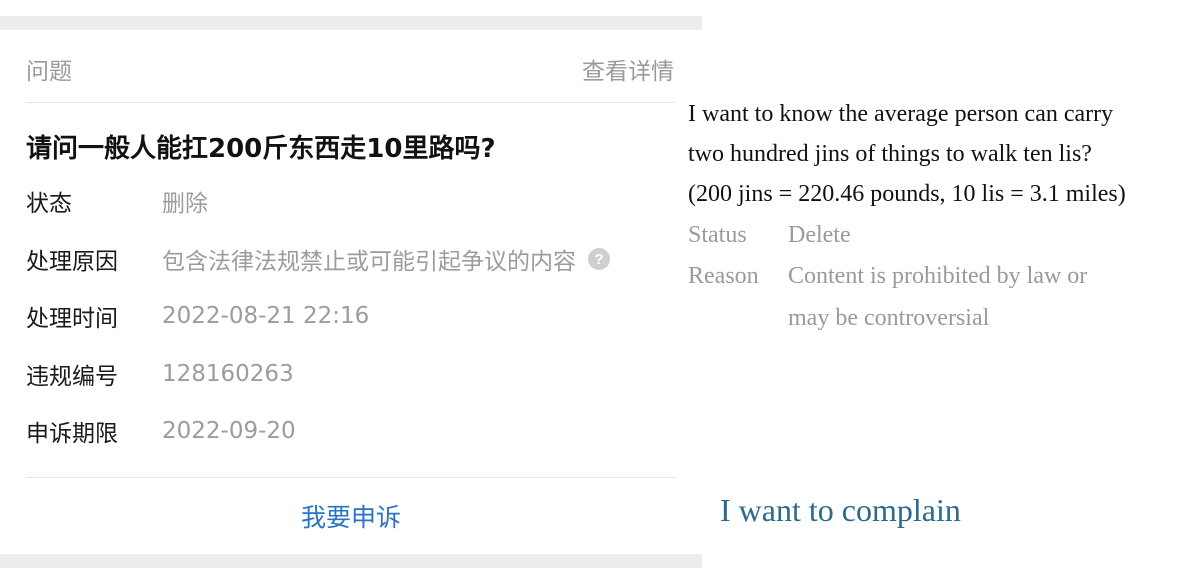 The image size is (1200, 582). Describe the element at coordinates (628, 69) in the screenshot. I see `view-details-link: 查看详情` at that location.